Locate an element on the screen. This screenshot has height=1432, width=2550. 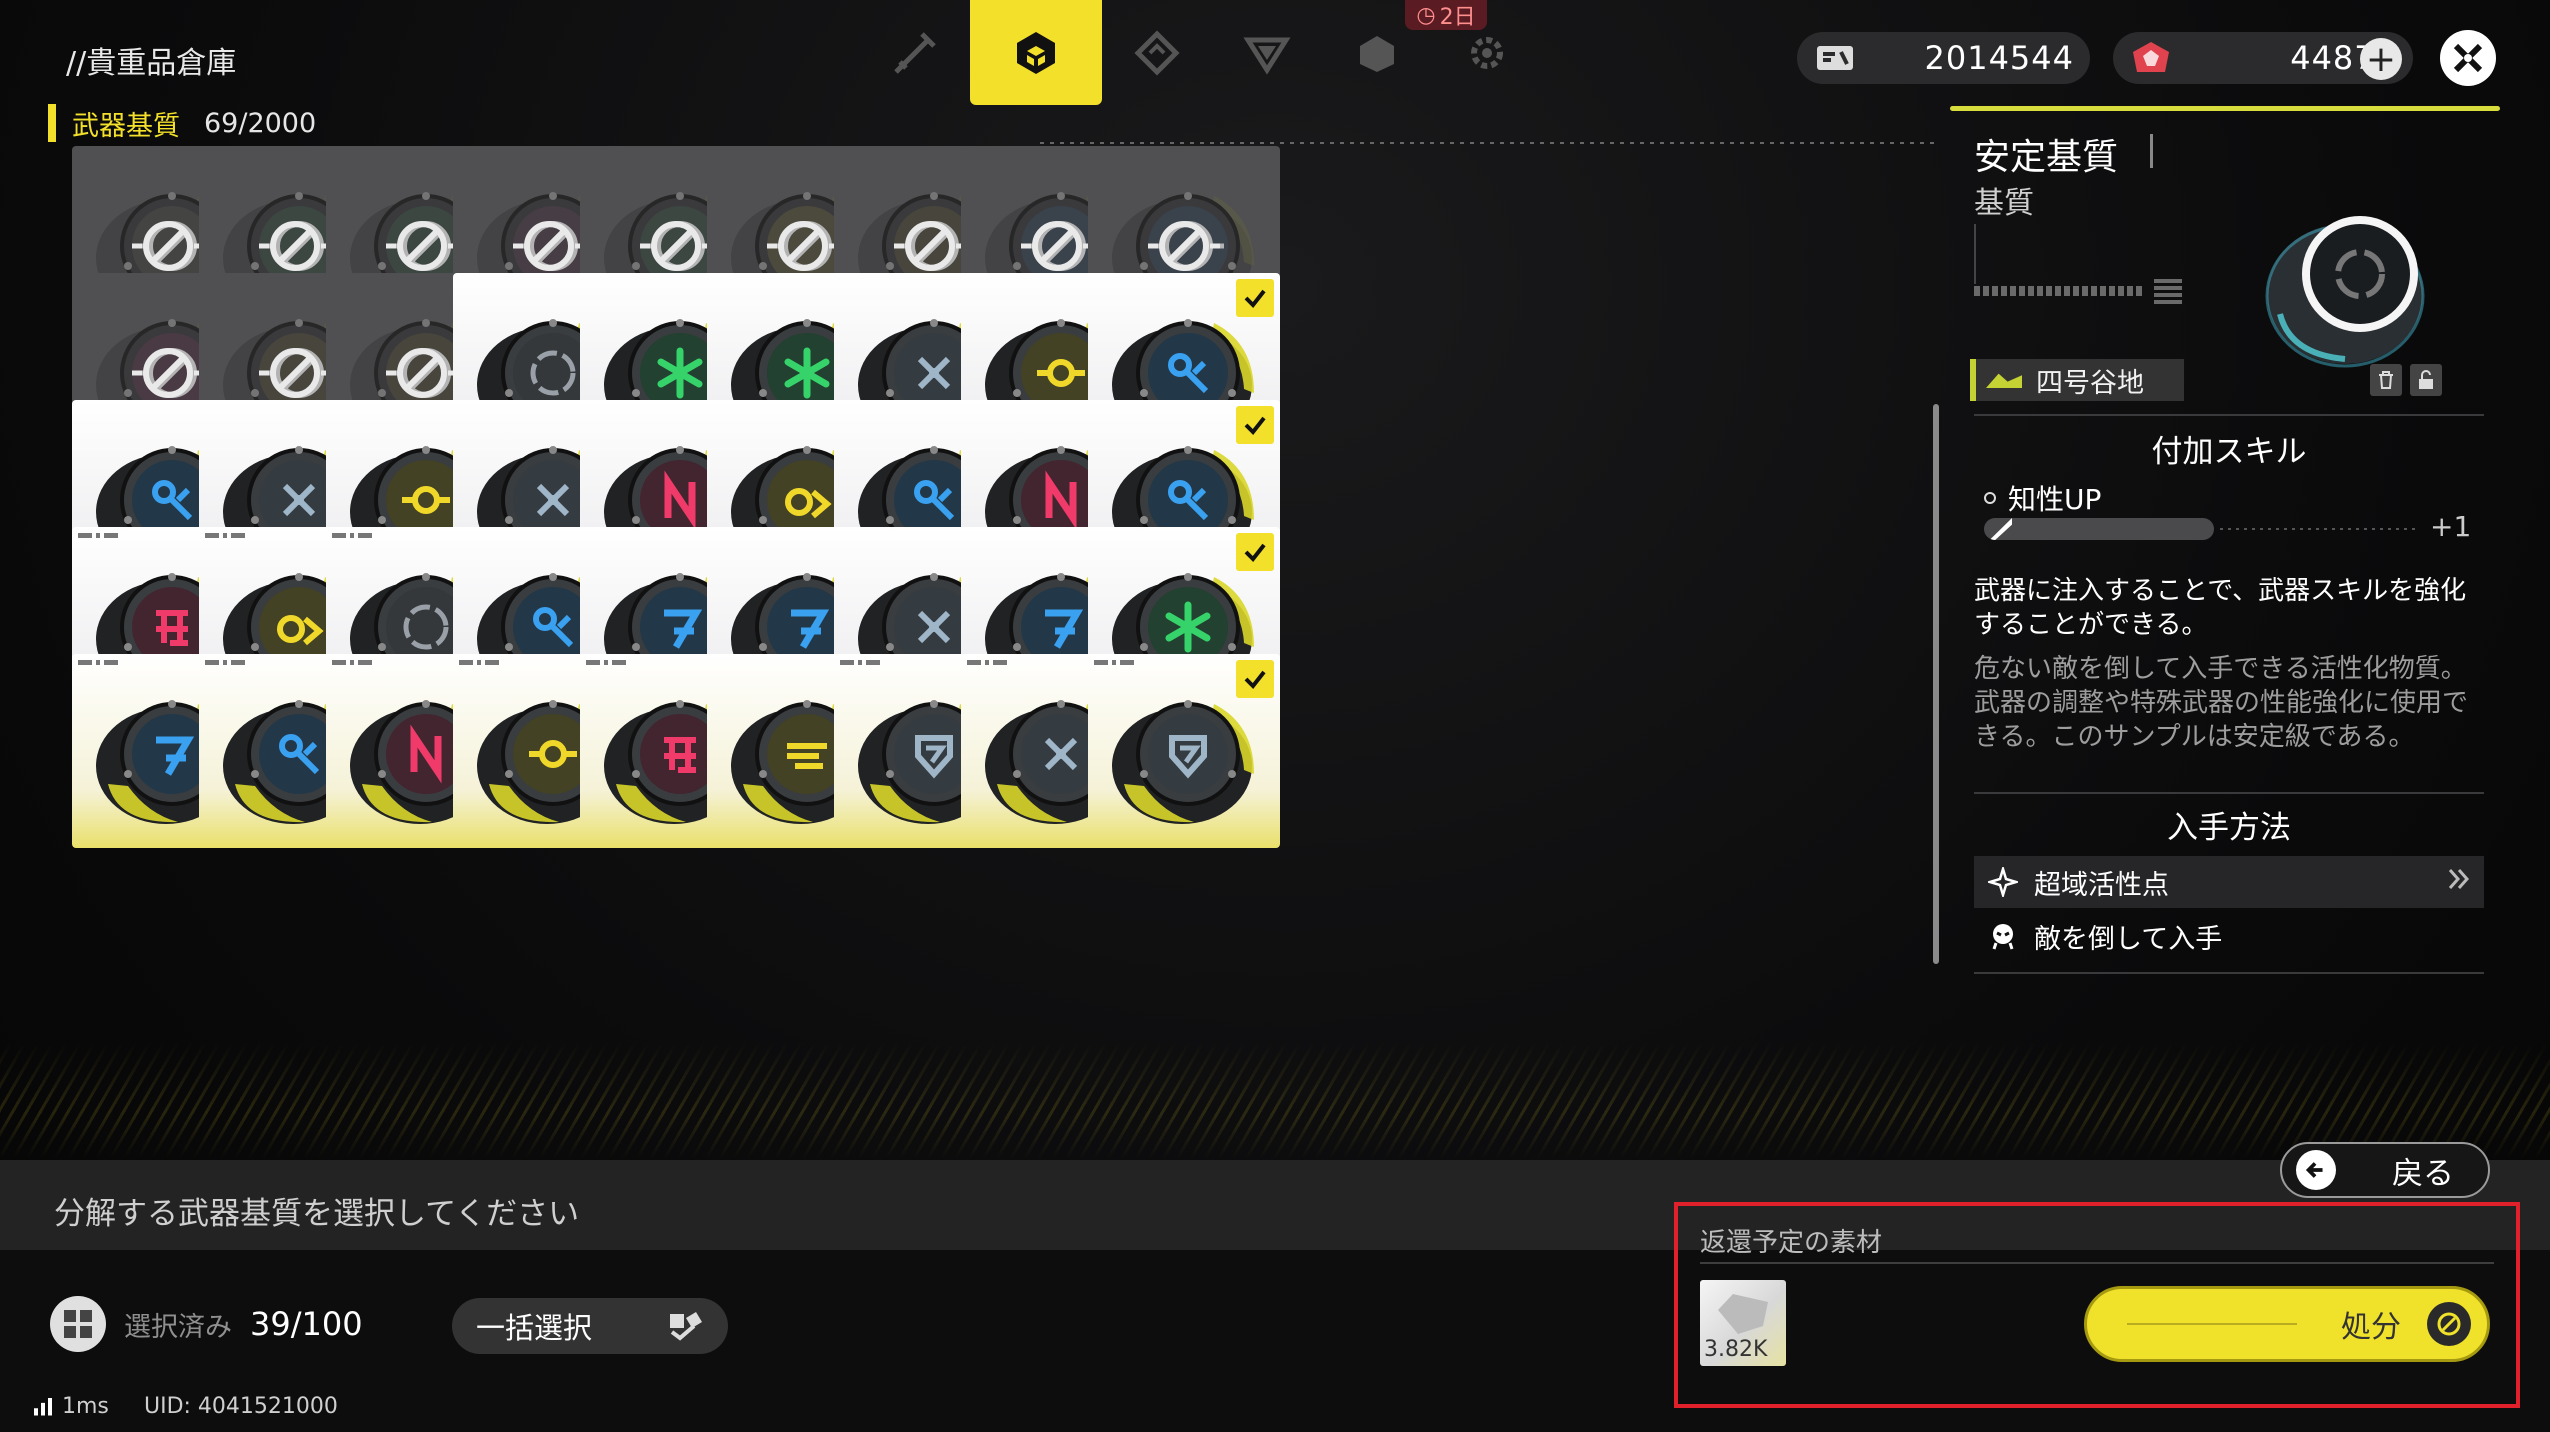
tab-module is located at coordinates (1157, 52).